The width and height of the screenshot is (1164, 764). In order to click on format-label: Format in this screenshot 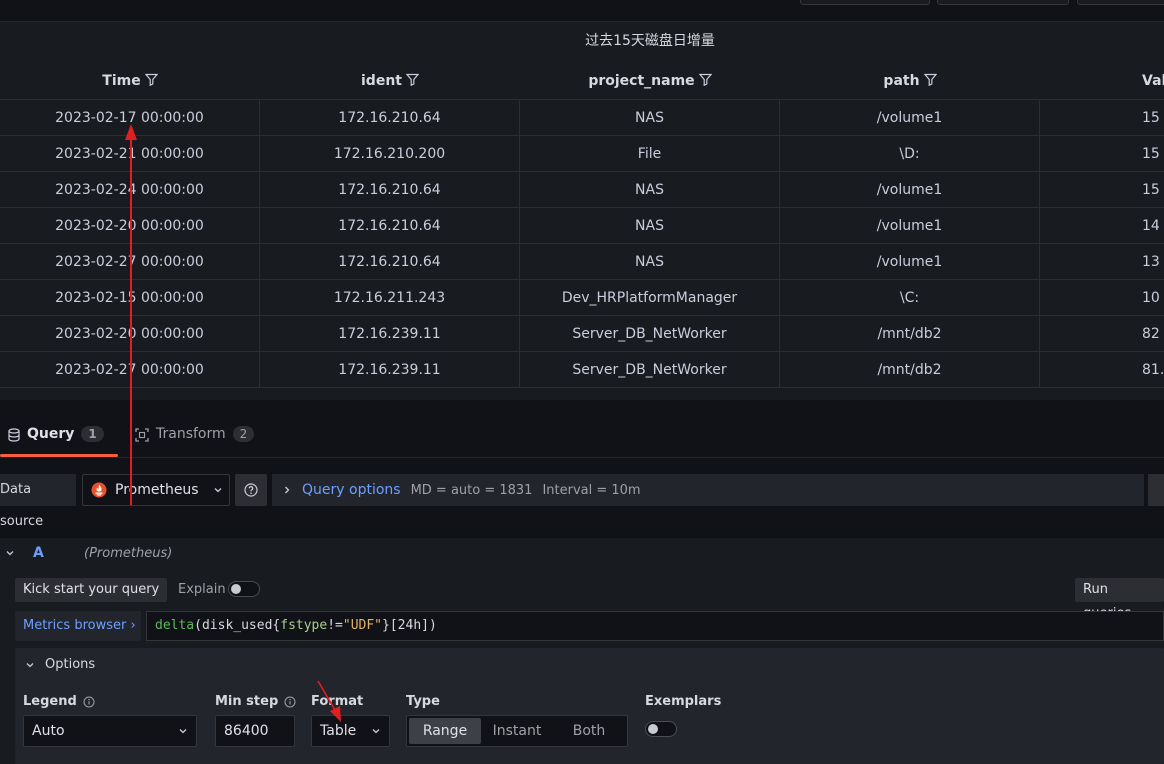, I will do `click(337, 701)`.